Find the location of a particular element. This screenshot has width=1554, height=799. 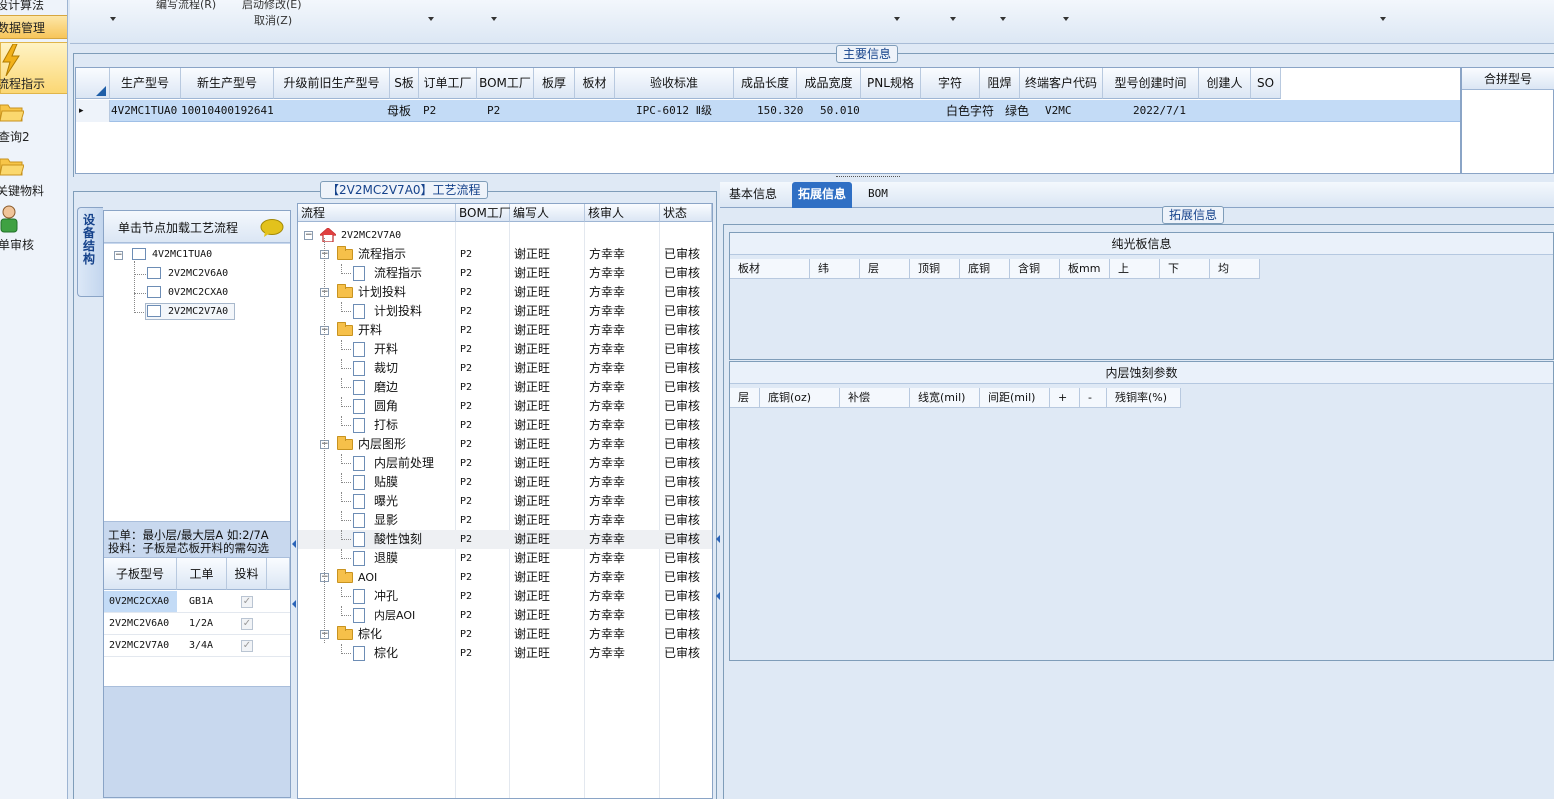

cell-sub-model: 2V2MC2V6A0 is located at coordinates (139, 623).